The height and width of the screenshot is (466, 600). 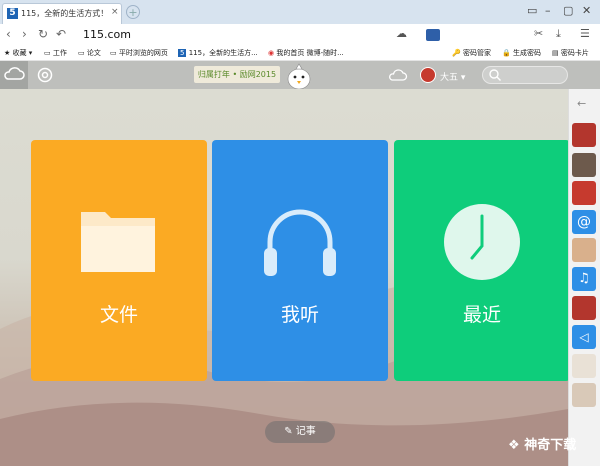 I want to click on mention-icon: @, so click(x=584, y=222).